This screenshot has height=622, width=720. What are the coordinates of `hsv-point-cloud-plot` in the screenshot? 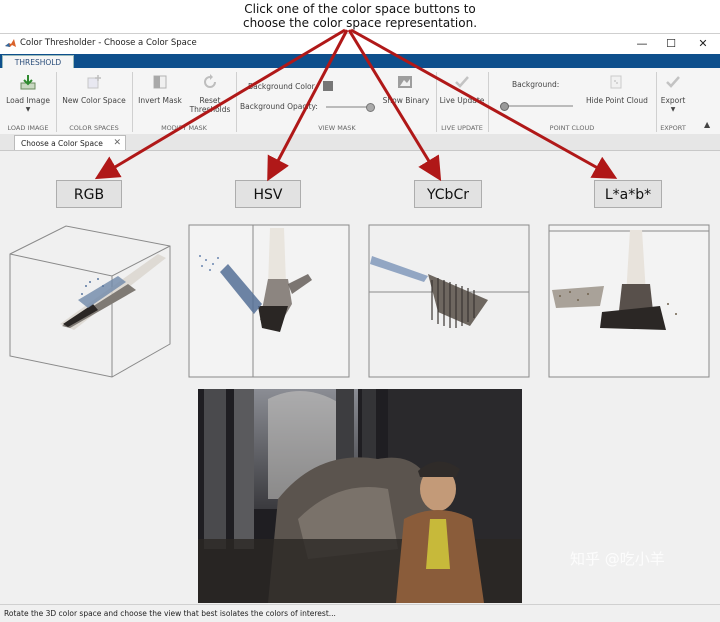 It's located at (269, 301).